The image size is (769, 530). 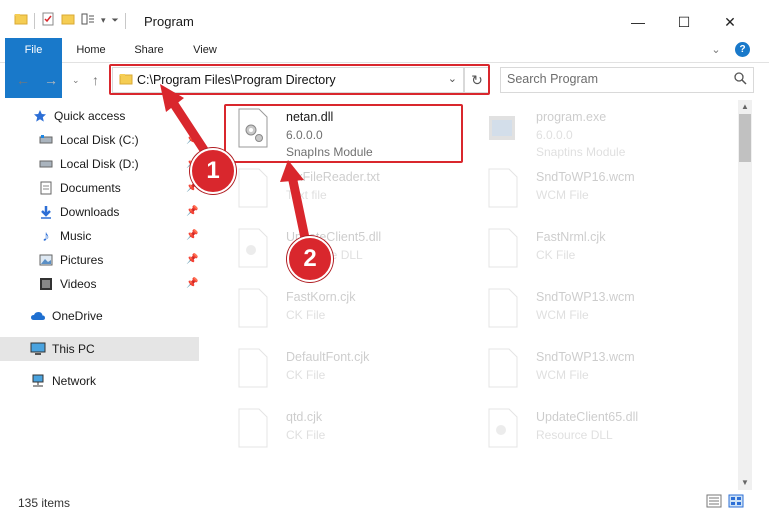 I want to click on file-item: FastNrml.cjk CK File, so click(x=587, y=254).